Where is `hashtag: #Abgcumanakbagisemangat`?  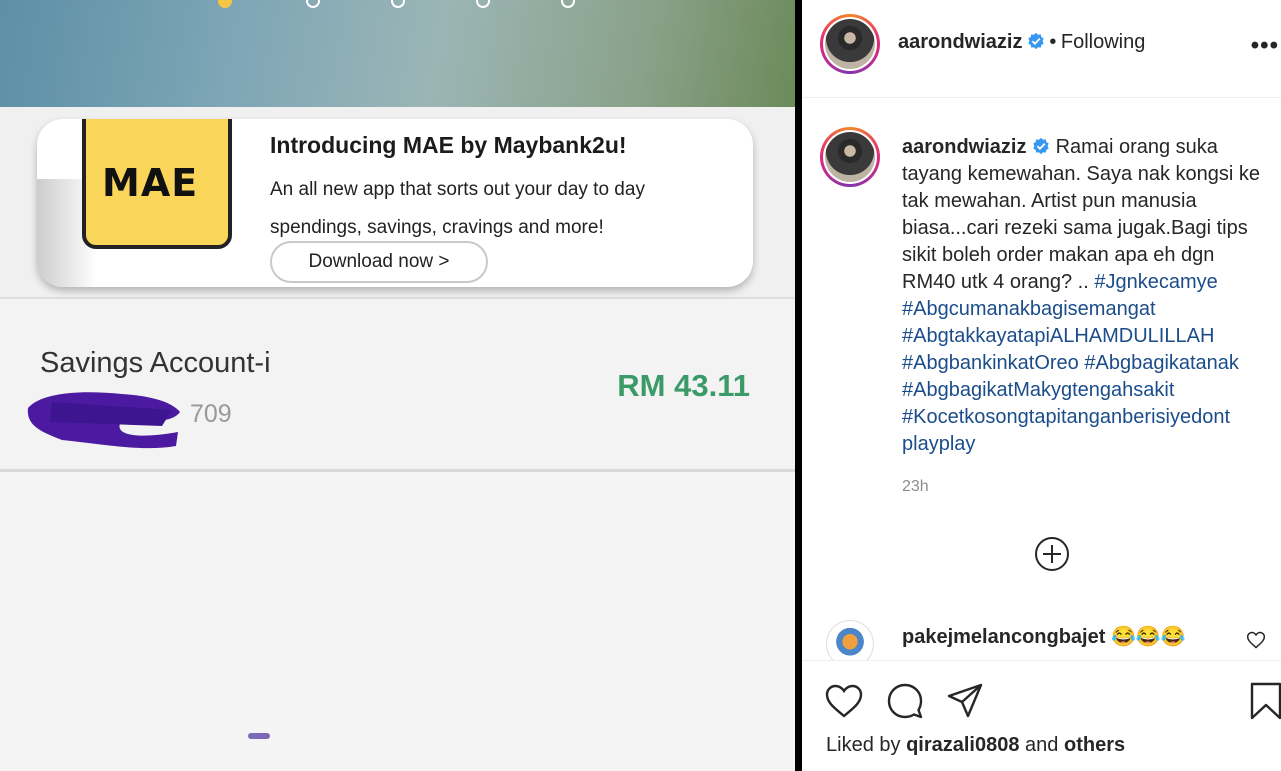
hashtag: #Abgcumanakbagisemangat is located at coordinates (1029, 309).